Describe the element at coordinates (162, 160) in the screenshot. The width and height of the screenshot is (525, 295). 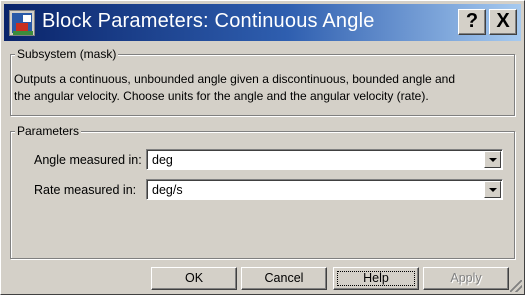
I see `angle-units-value: deg` at that location.